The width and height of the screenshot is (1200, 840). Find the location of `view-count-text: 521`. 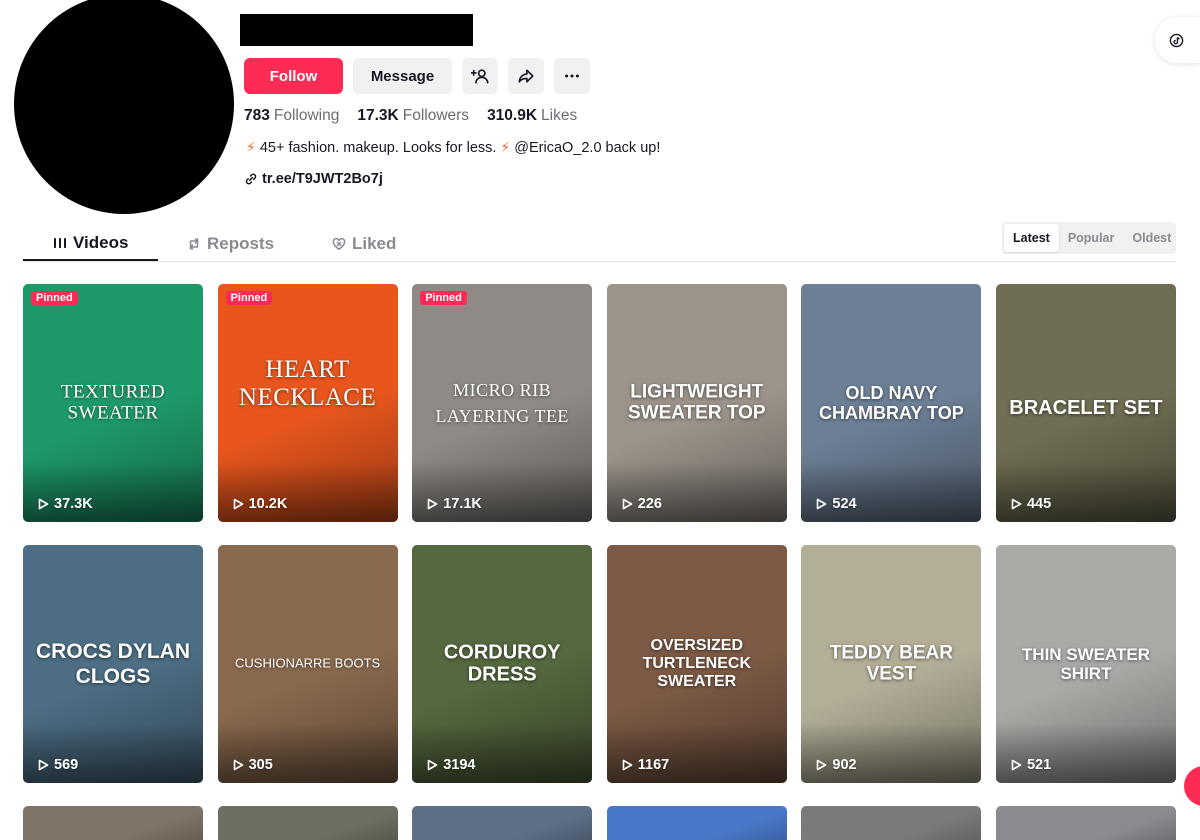

view-count-text: 521 is located at coordinates (1039, 765).